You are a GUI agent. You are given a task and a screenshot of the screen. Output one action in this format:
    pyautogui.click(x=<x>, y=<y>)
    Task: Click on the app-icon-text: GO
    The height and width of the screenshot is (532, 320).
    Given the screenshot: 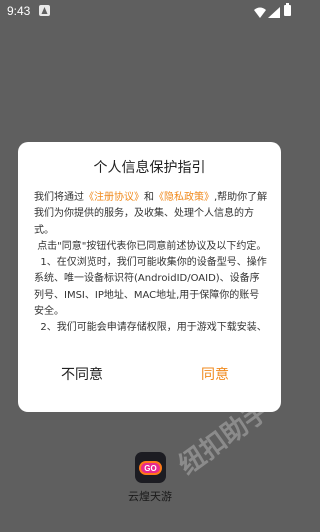 What is the action you would take?
    pyautogui.click(x=150, y=468)
    